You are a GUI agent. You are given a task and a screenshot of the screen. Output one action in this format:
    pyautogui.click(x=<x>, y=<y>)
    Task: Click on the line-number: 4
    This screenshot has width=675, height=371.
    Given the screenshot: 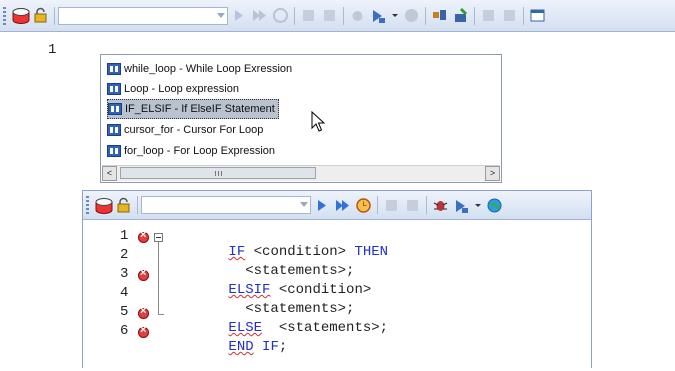 What is the action you would take?
    pyautogui.click(x=124, y=293)
    